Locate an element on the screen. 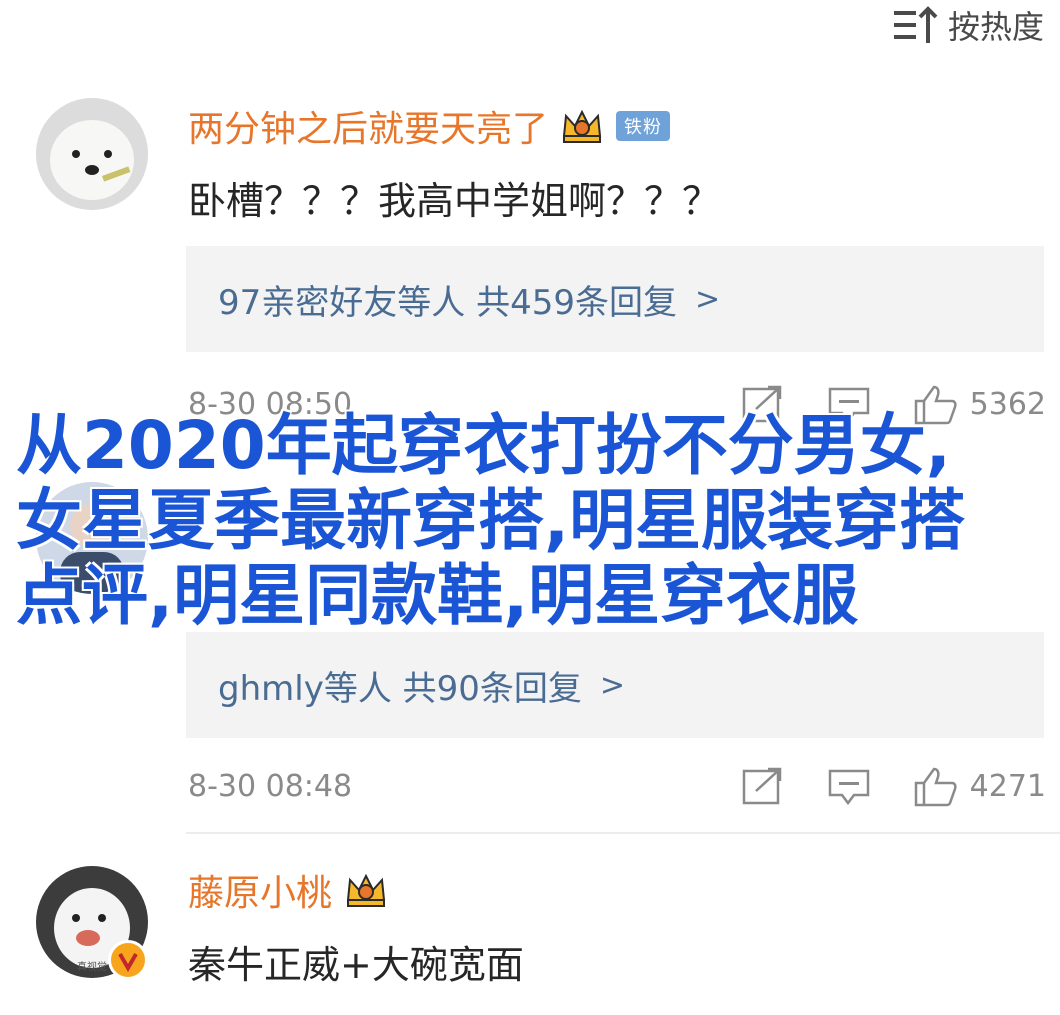 Image resolution: width=1060 pixels, height=1015 pixels. like-count: 4271 is located at coordinates (1007, 786).